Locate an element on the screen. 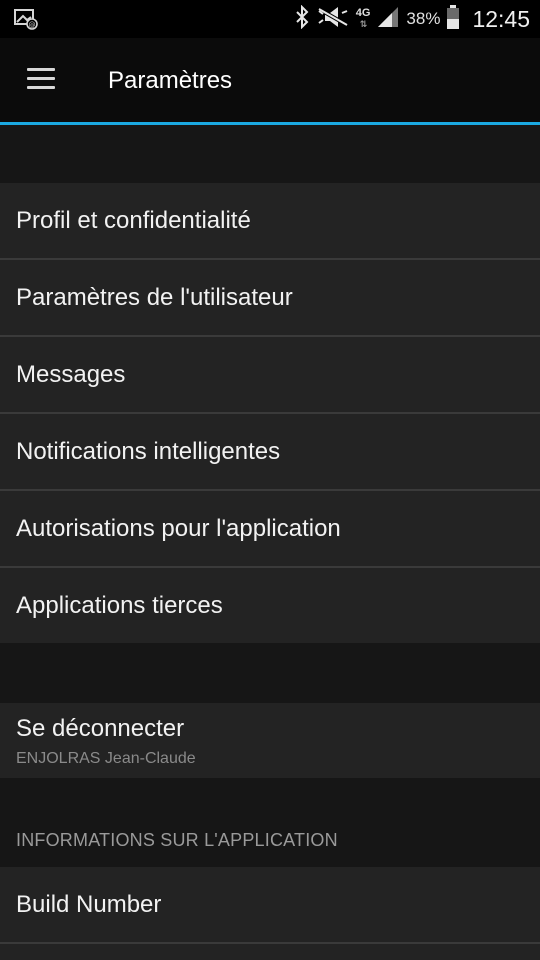  bluetooth-icon is located at coordinates (302, 19).